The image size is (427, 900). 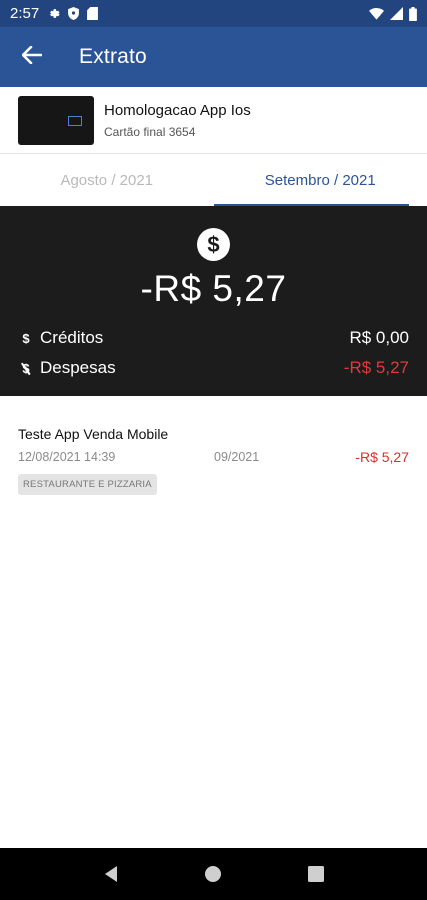 I want to click on card-name: Homologacao App Ios, so click(x=177, y=110).